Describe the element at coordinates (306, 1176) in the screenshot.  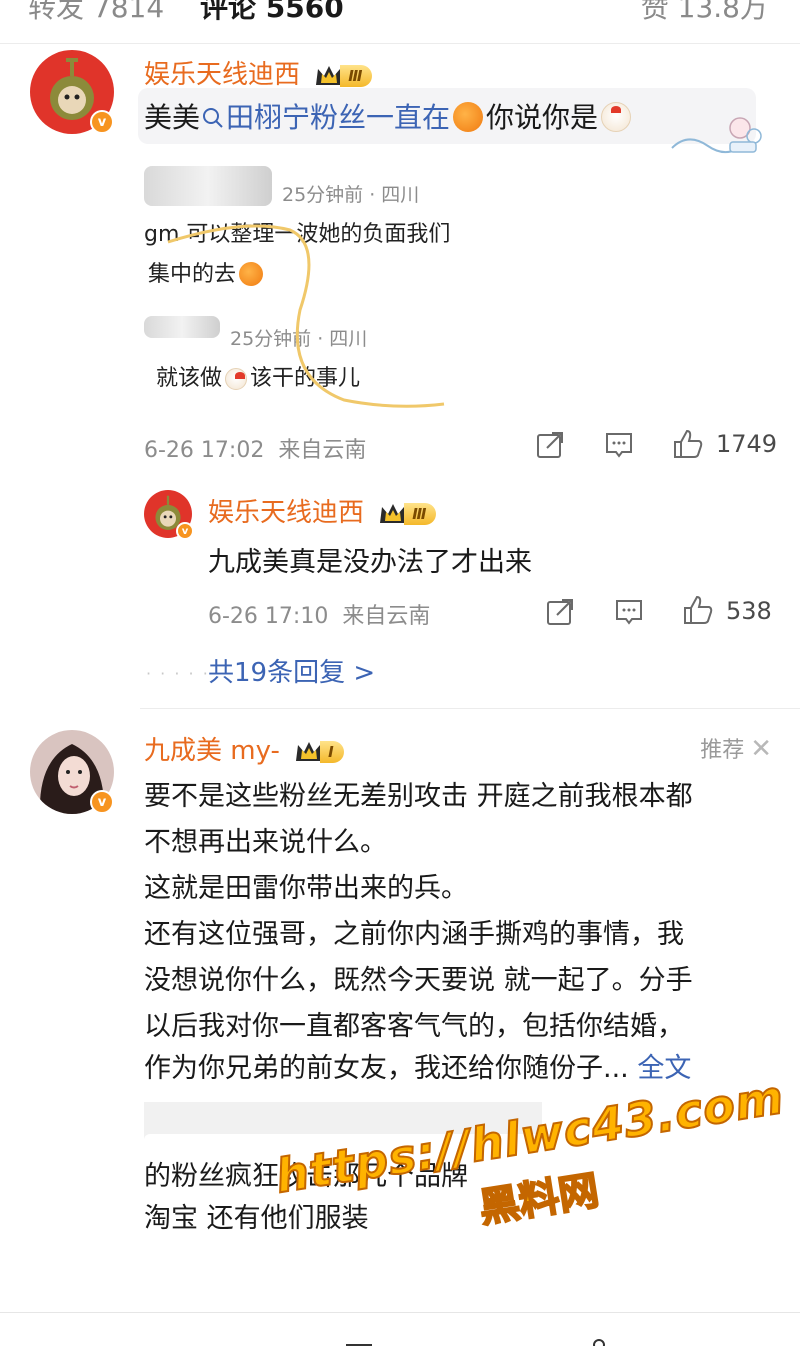
I see `image-text-line: 的粉丝疯狂攻击那几个品牌` at that location.